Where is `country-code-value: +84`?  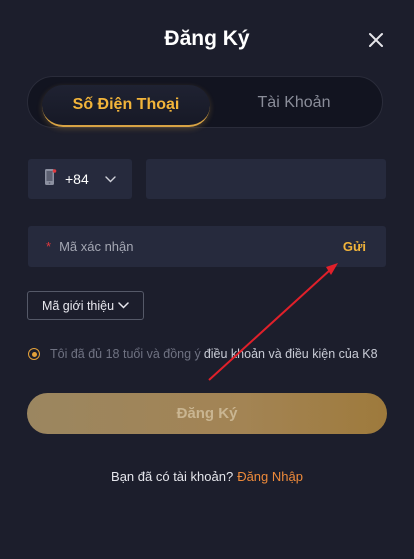 country-code-value: +84 is located at coordinates (77, 179).